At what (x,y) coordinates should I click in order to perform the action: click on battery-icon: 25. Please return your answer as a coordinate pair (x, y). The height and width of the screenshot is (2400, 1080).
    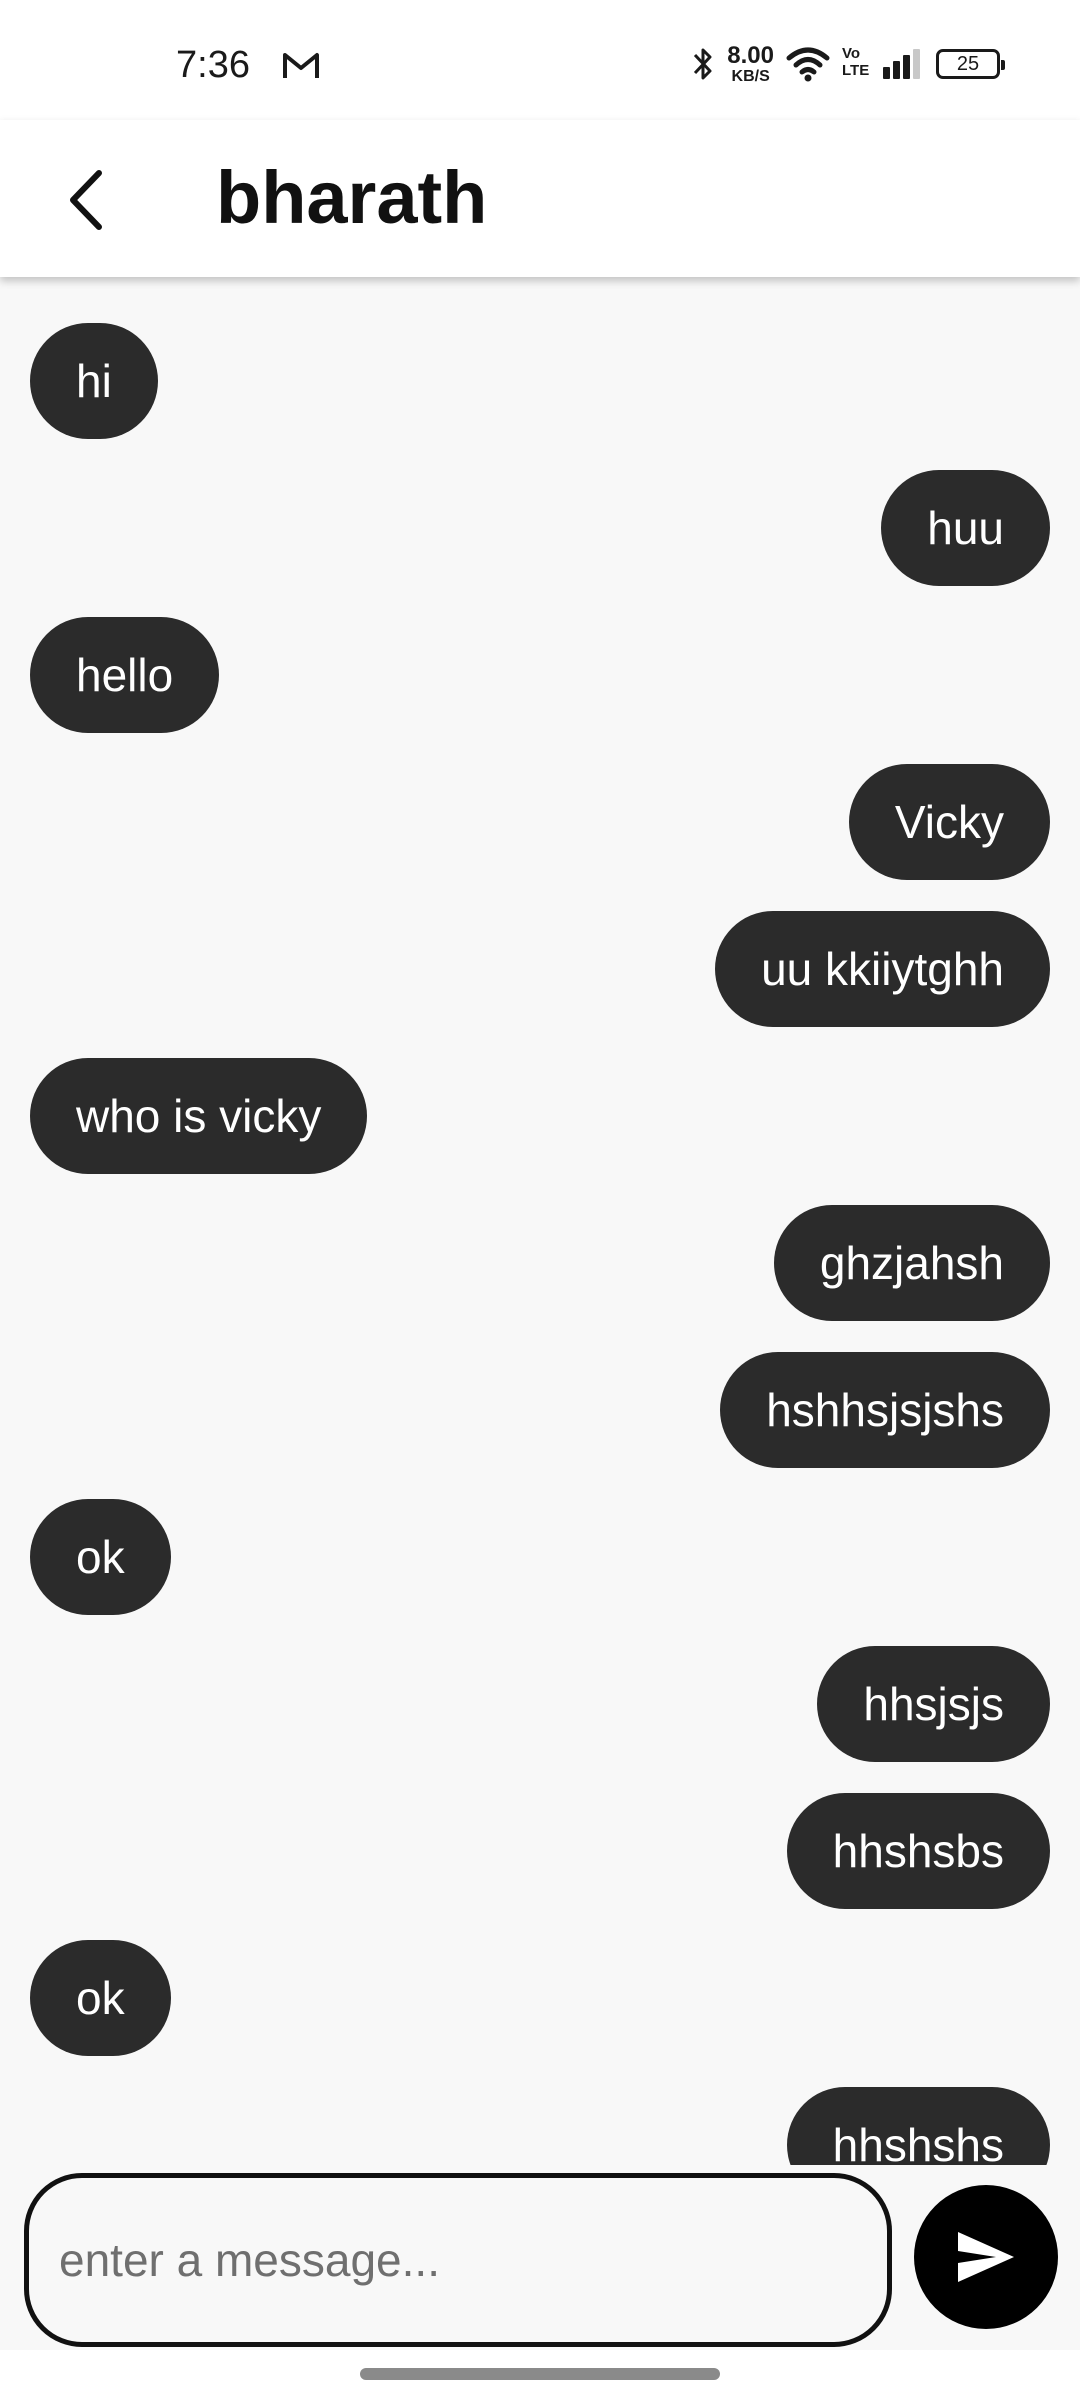
    Looking at the image, I should click on (970, 64).